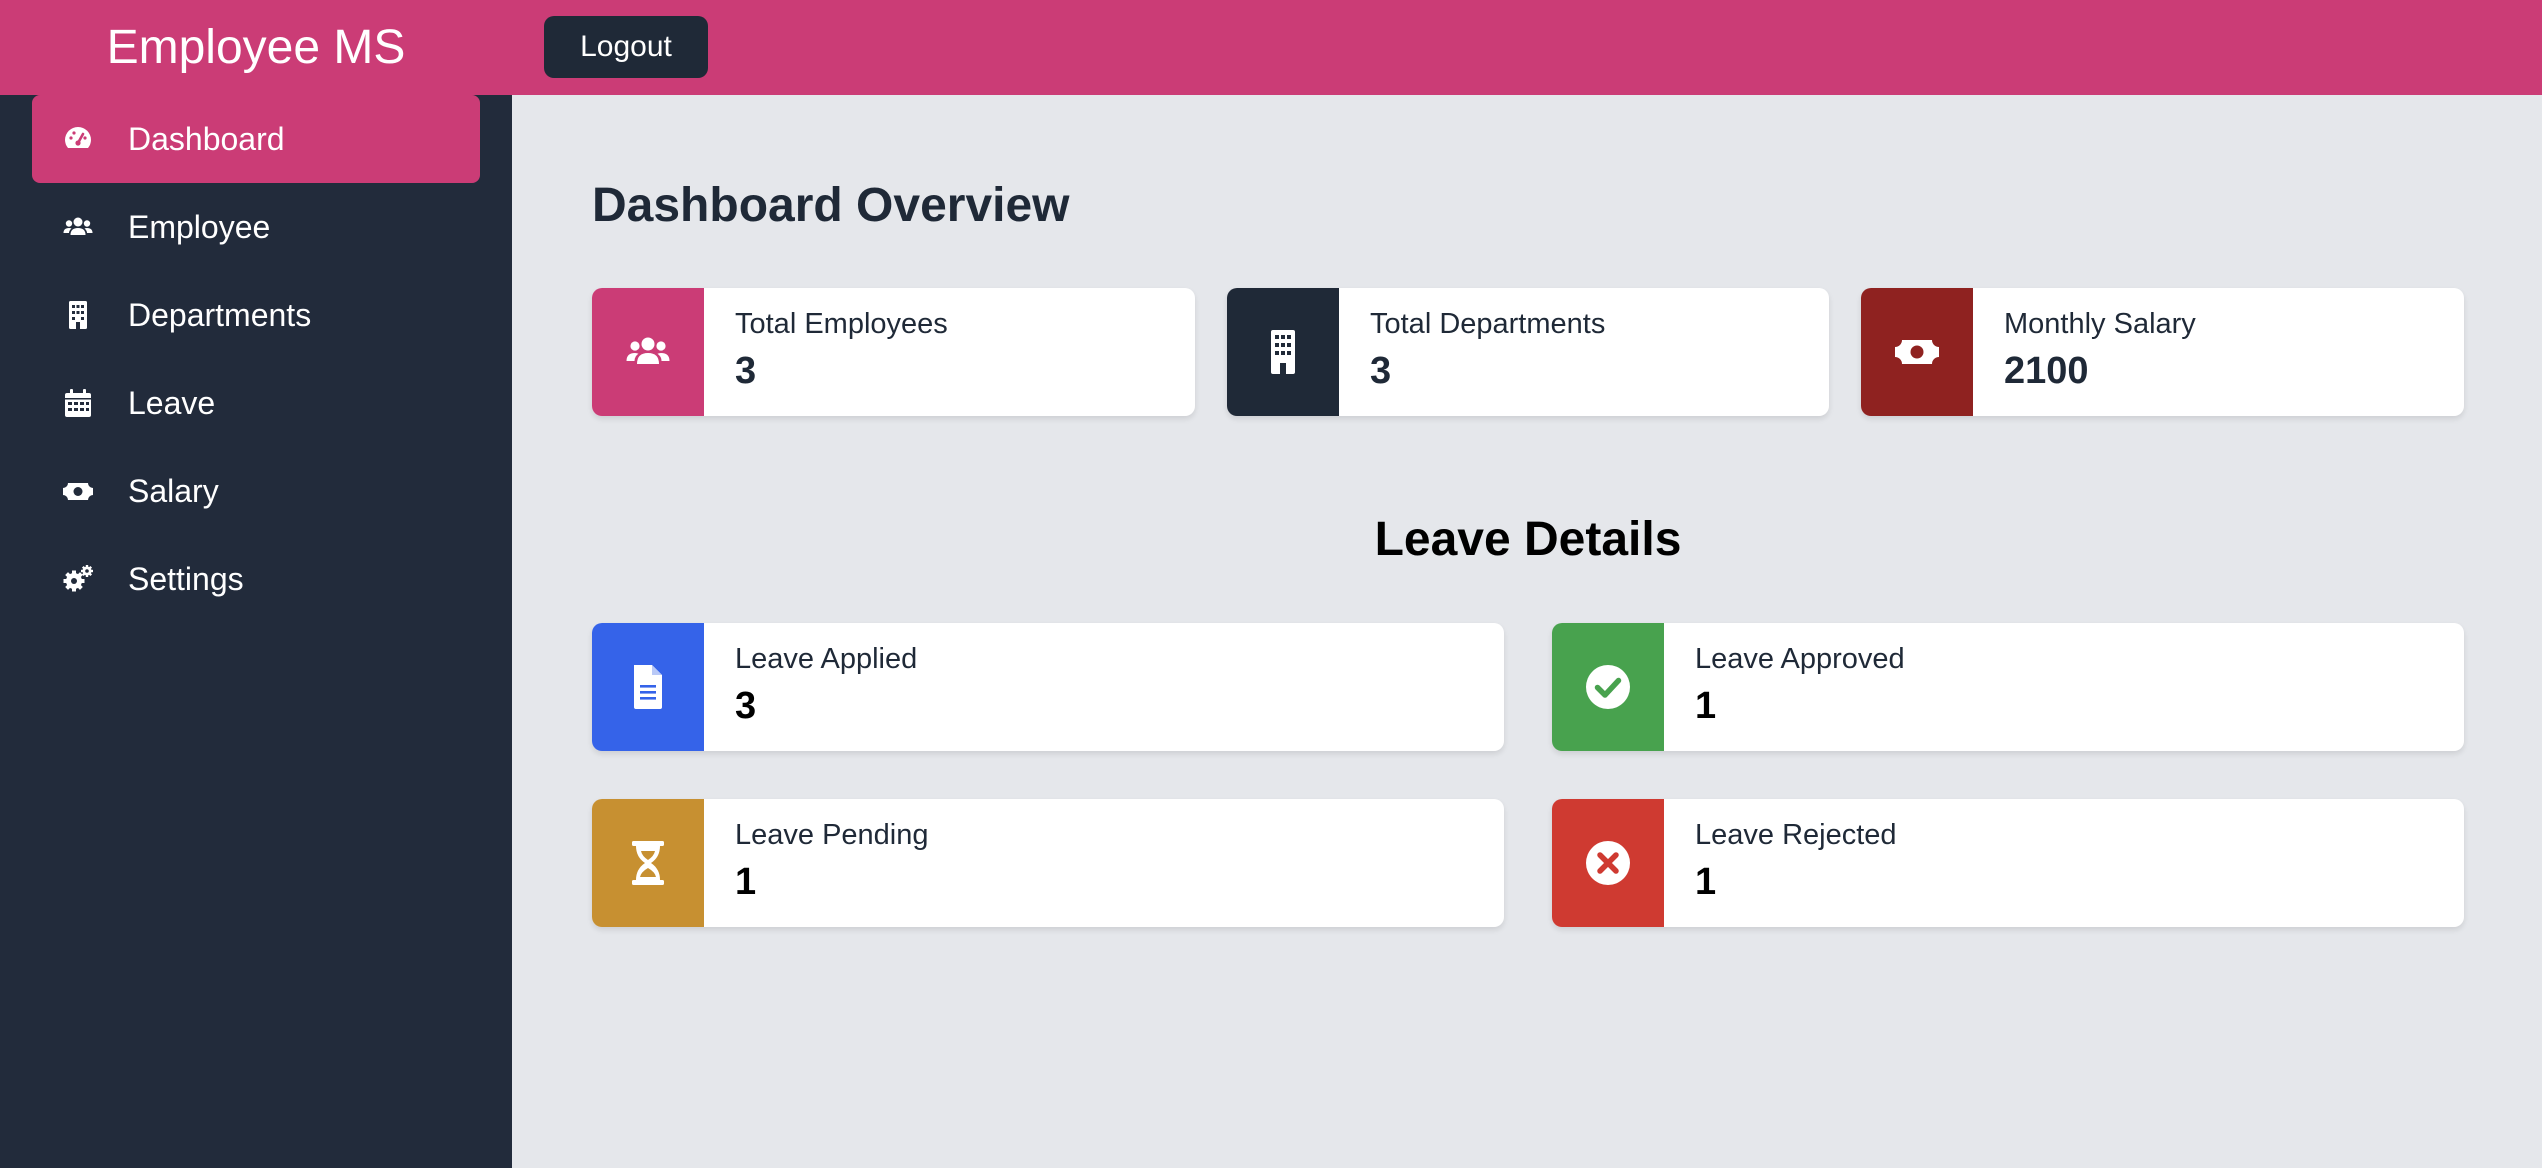 The image size is (2542, 1168). I want to click on dashboard-gauge-icon, so click(78, 139).